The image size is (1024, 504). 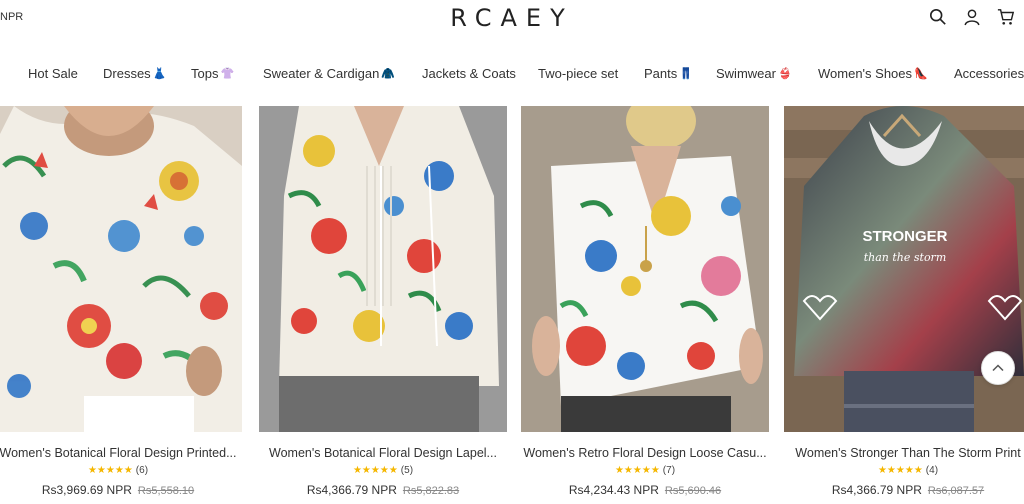 I want to click on chevron-up-icon, so click(x=998, y=368).